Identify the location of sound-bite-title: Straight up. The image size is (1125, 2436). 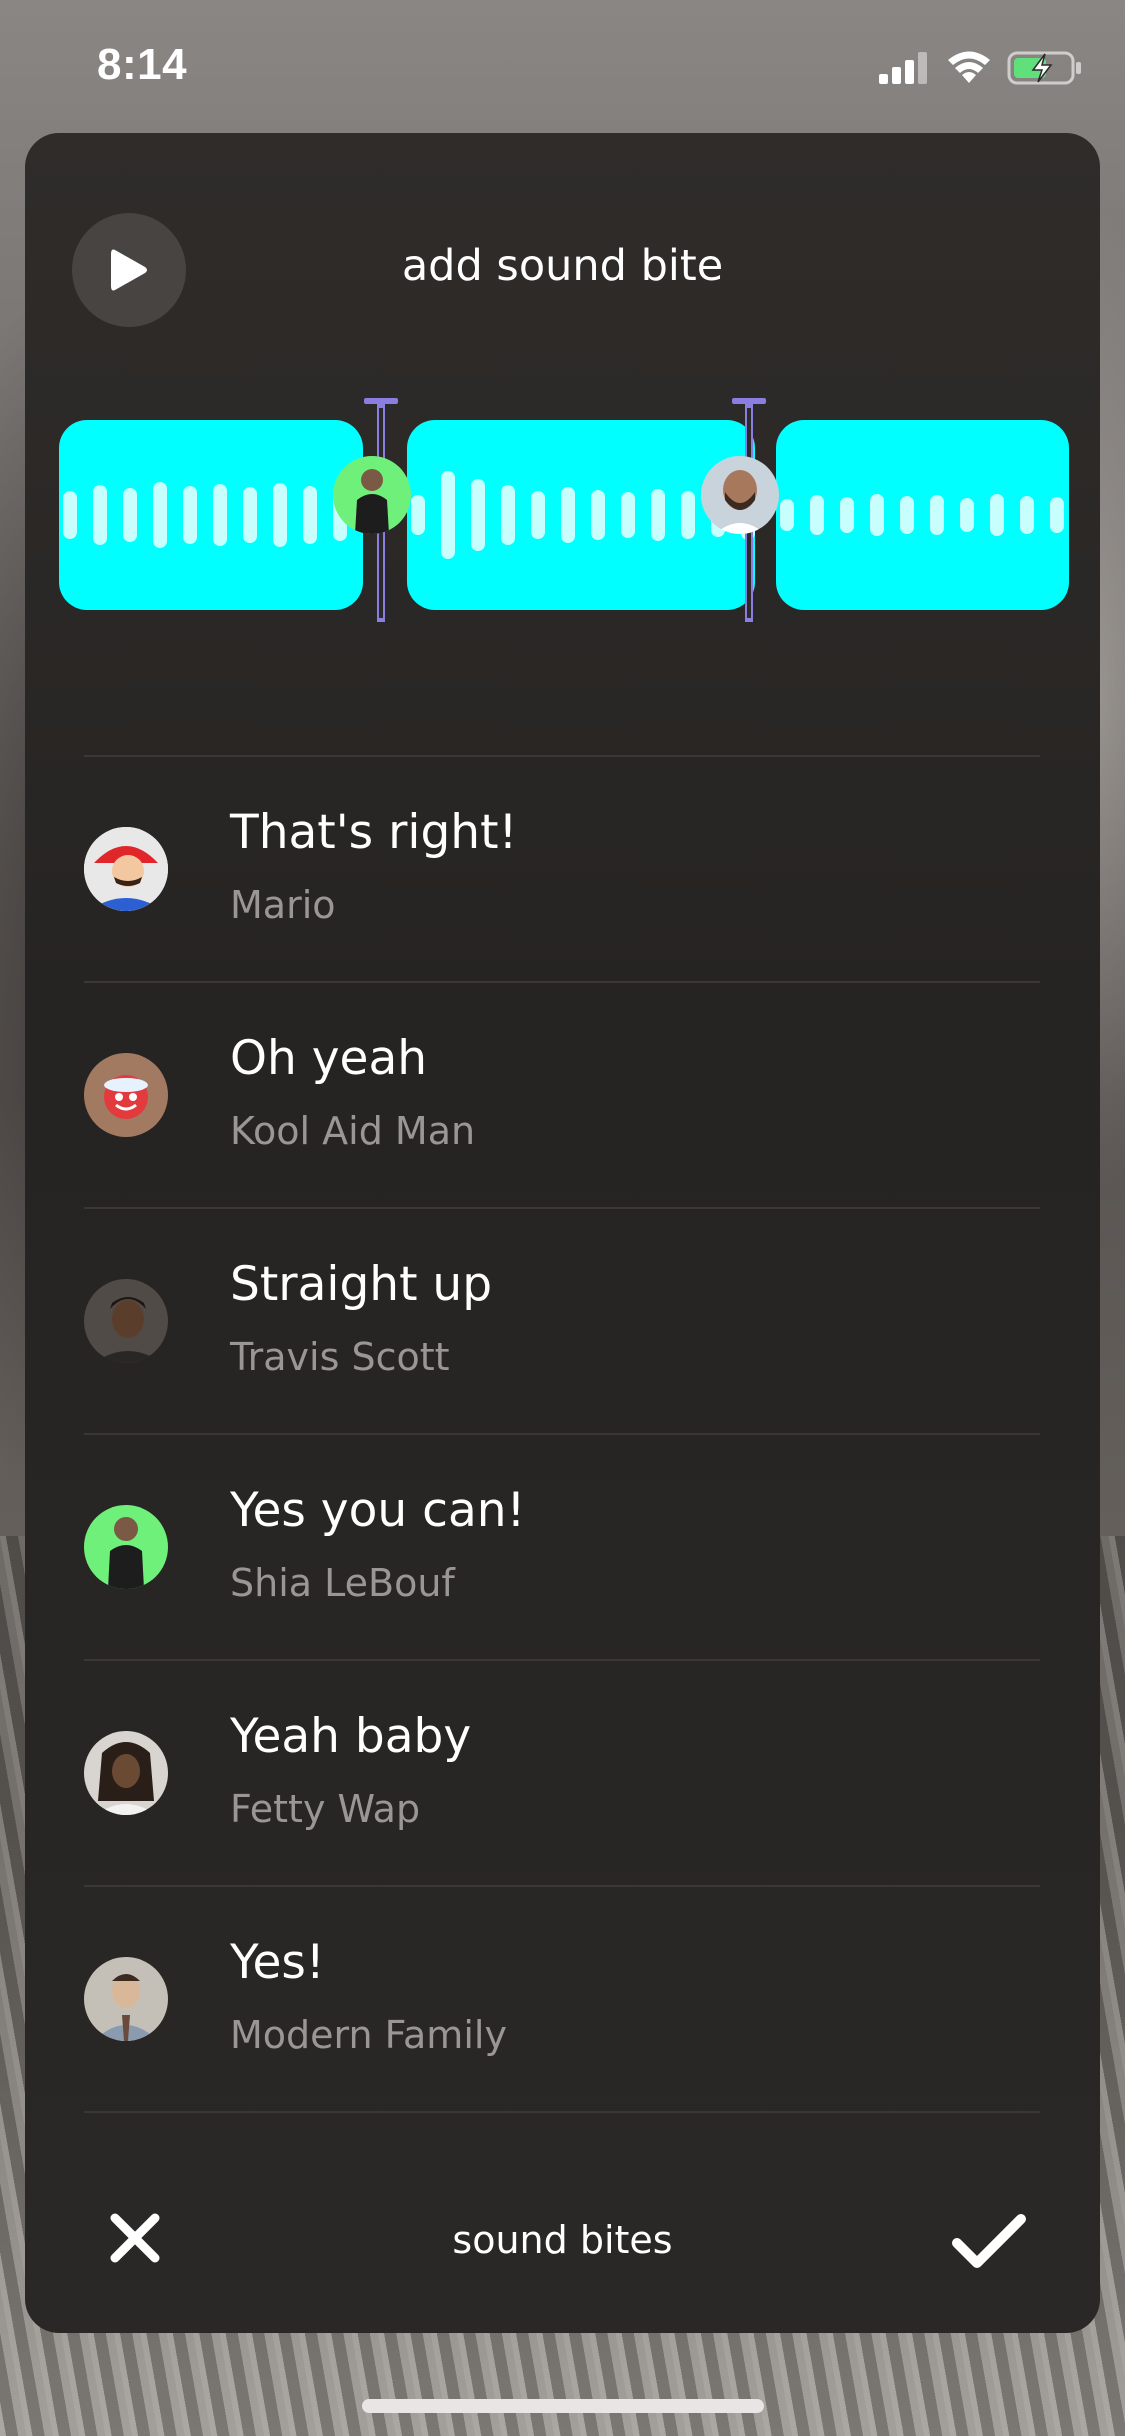
(361, 1284).